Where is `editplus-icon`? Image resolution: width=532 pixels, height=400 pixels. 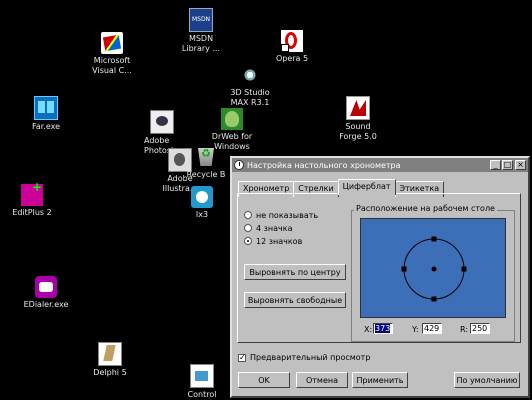
editplus-icon is located at coordinates (32, 194).